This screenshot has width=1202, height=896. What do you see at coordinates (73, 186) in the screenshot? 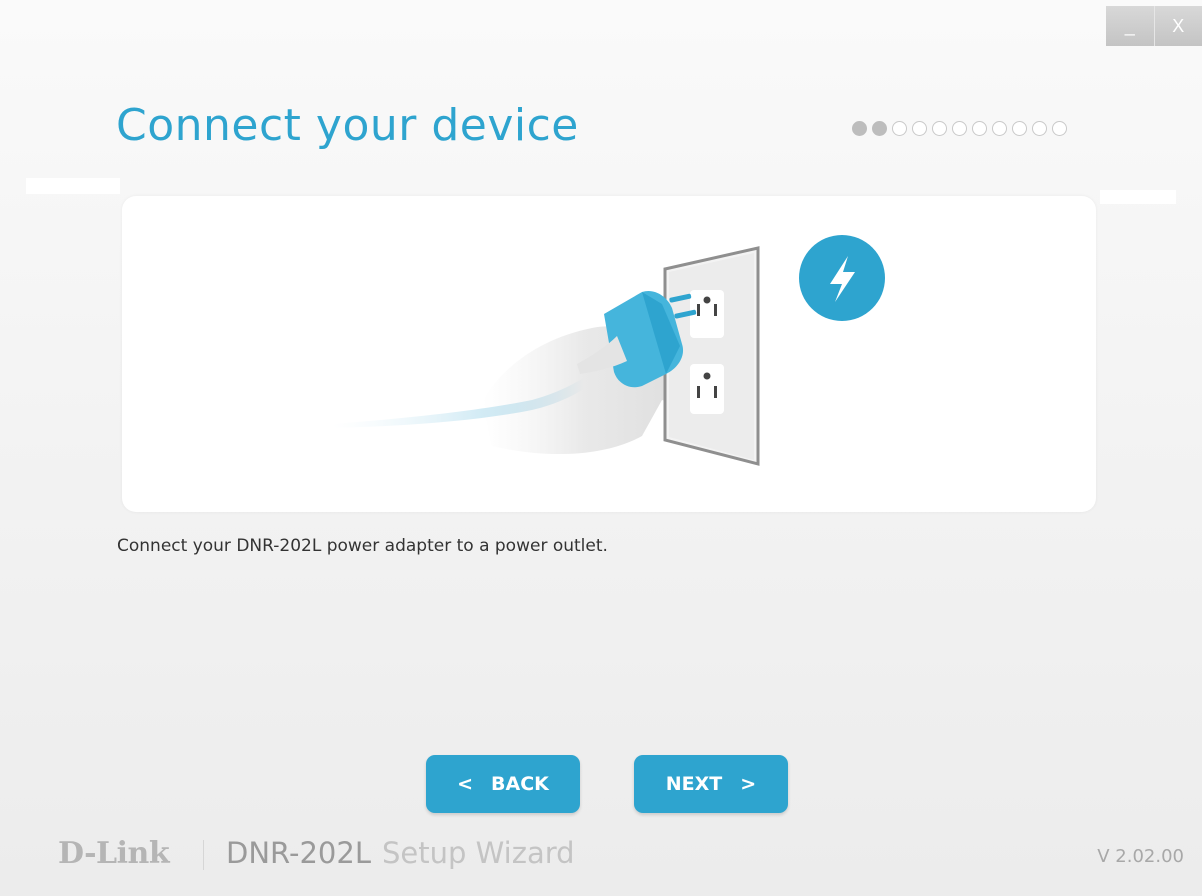
I see `decorative-strip-left` at bounding box center [73, 186].